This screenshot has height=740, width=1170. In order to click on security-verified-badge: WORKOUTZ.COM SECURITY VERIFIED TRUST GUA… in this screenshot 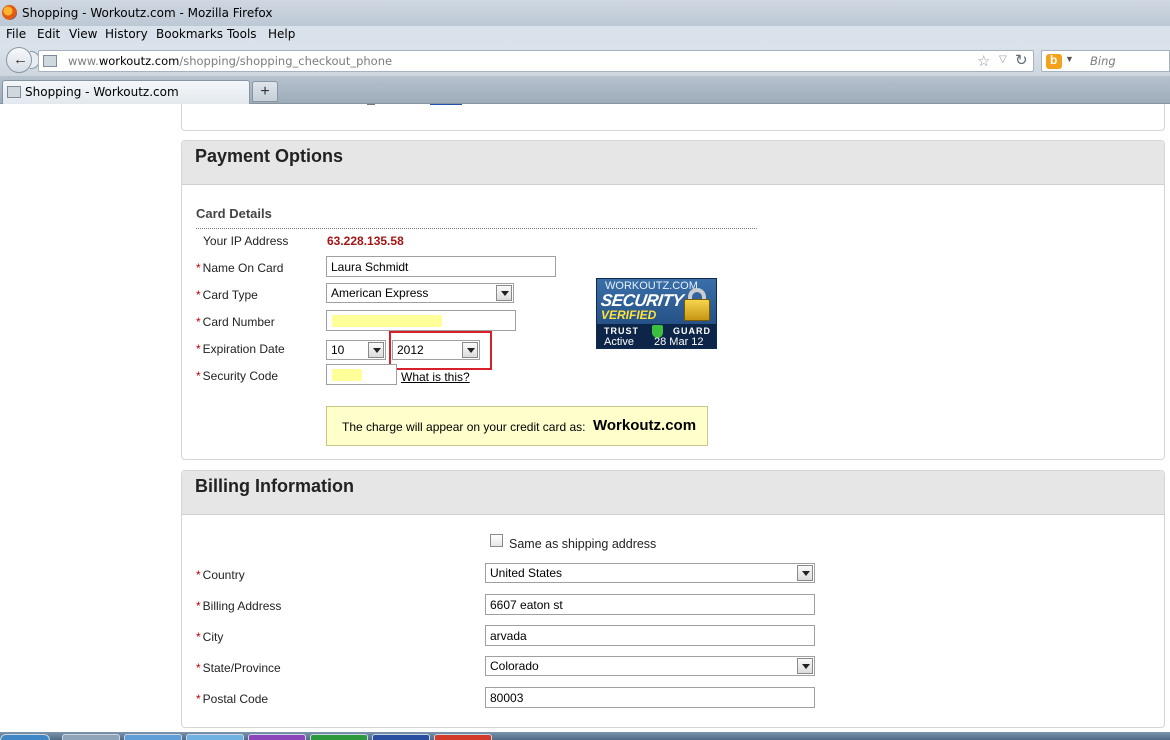, I will do `click(656, 313)`.